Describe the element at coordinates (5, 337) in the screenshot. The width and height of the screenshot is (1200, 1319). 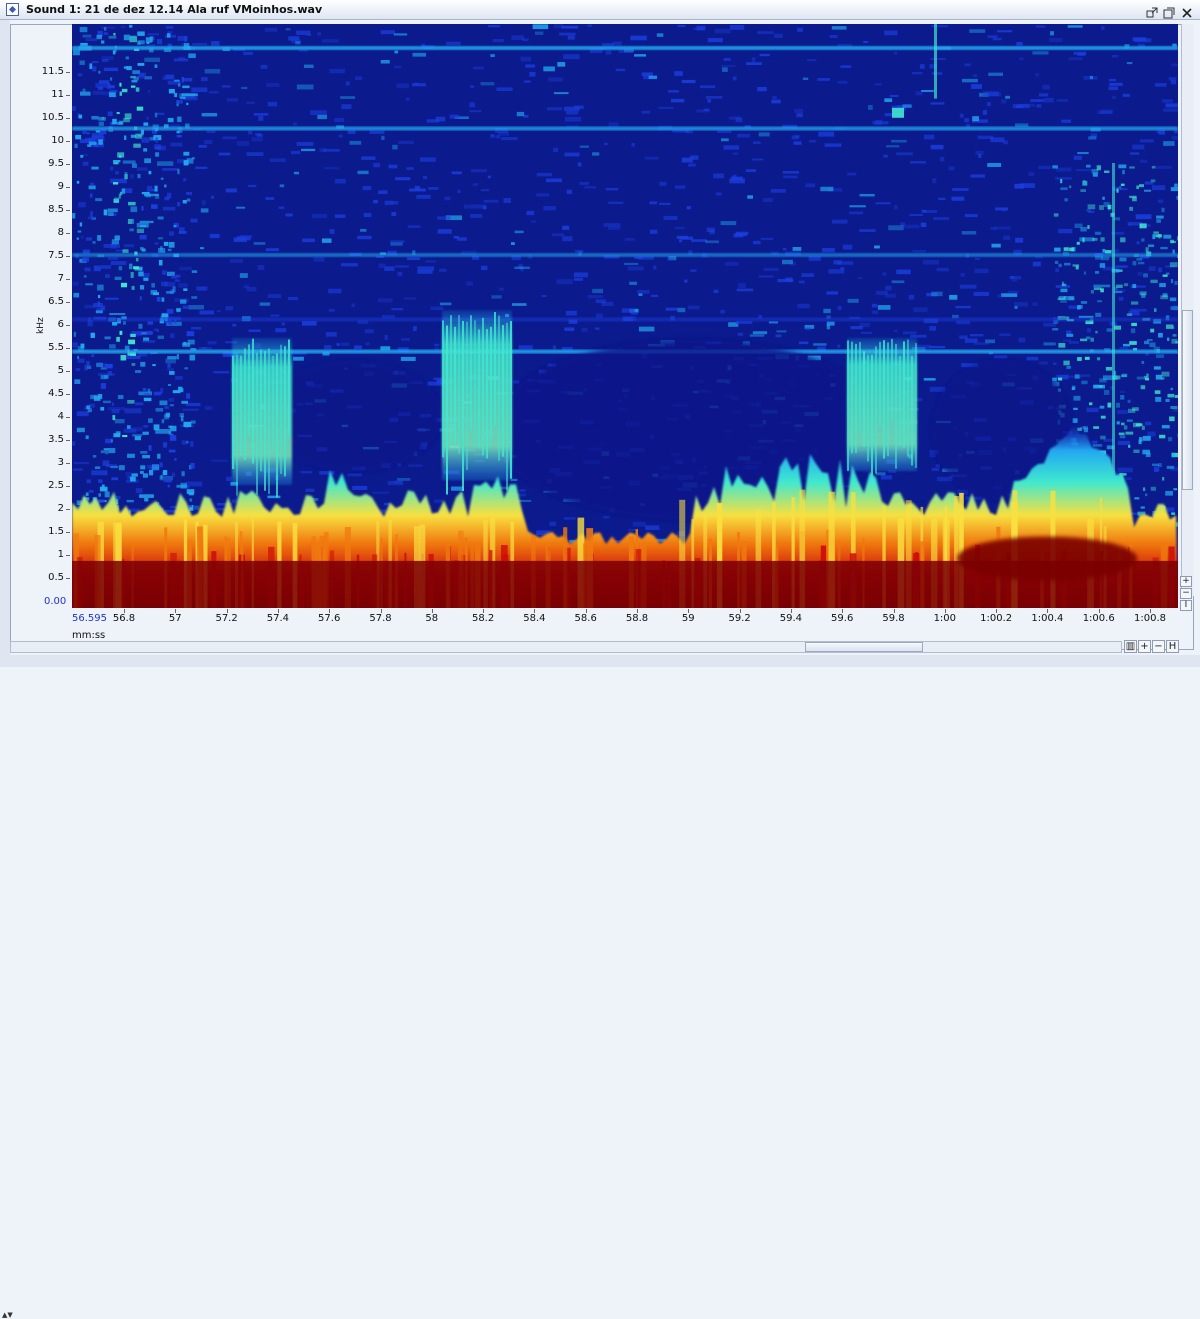
I see `window-left-border` at that location.